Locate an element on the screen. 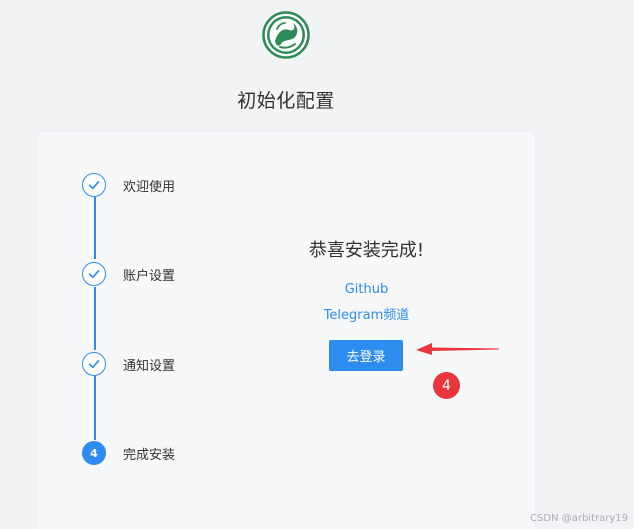  step-number-badge: 4 is located at coordinates (94, 453).